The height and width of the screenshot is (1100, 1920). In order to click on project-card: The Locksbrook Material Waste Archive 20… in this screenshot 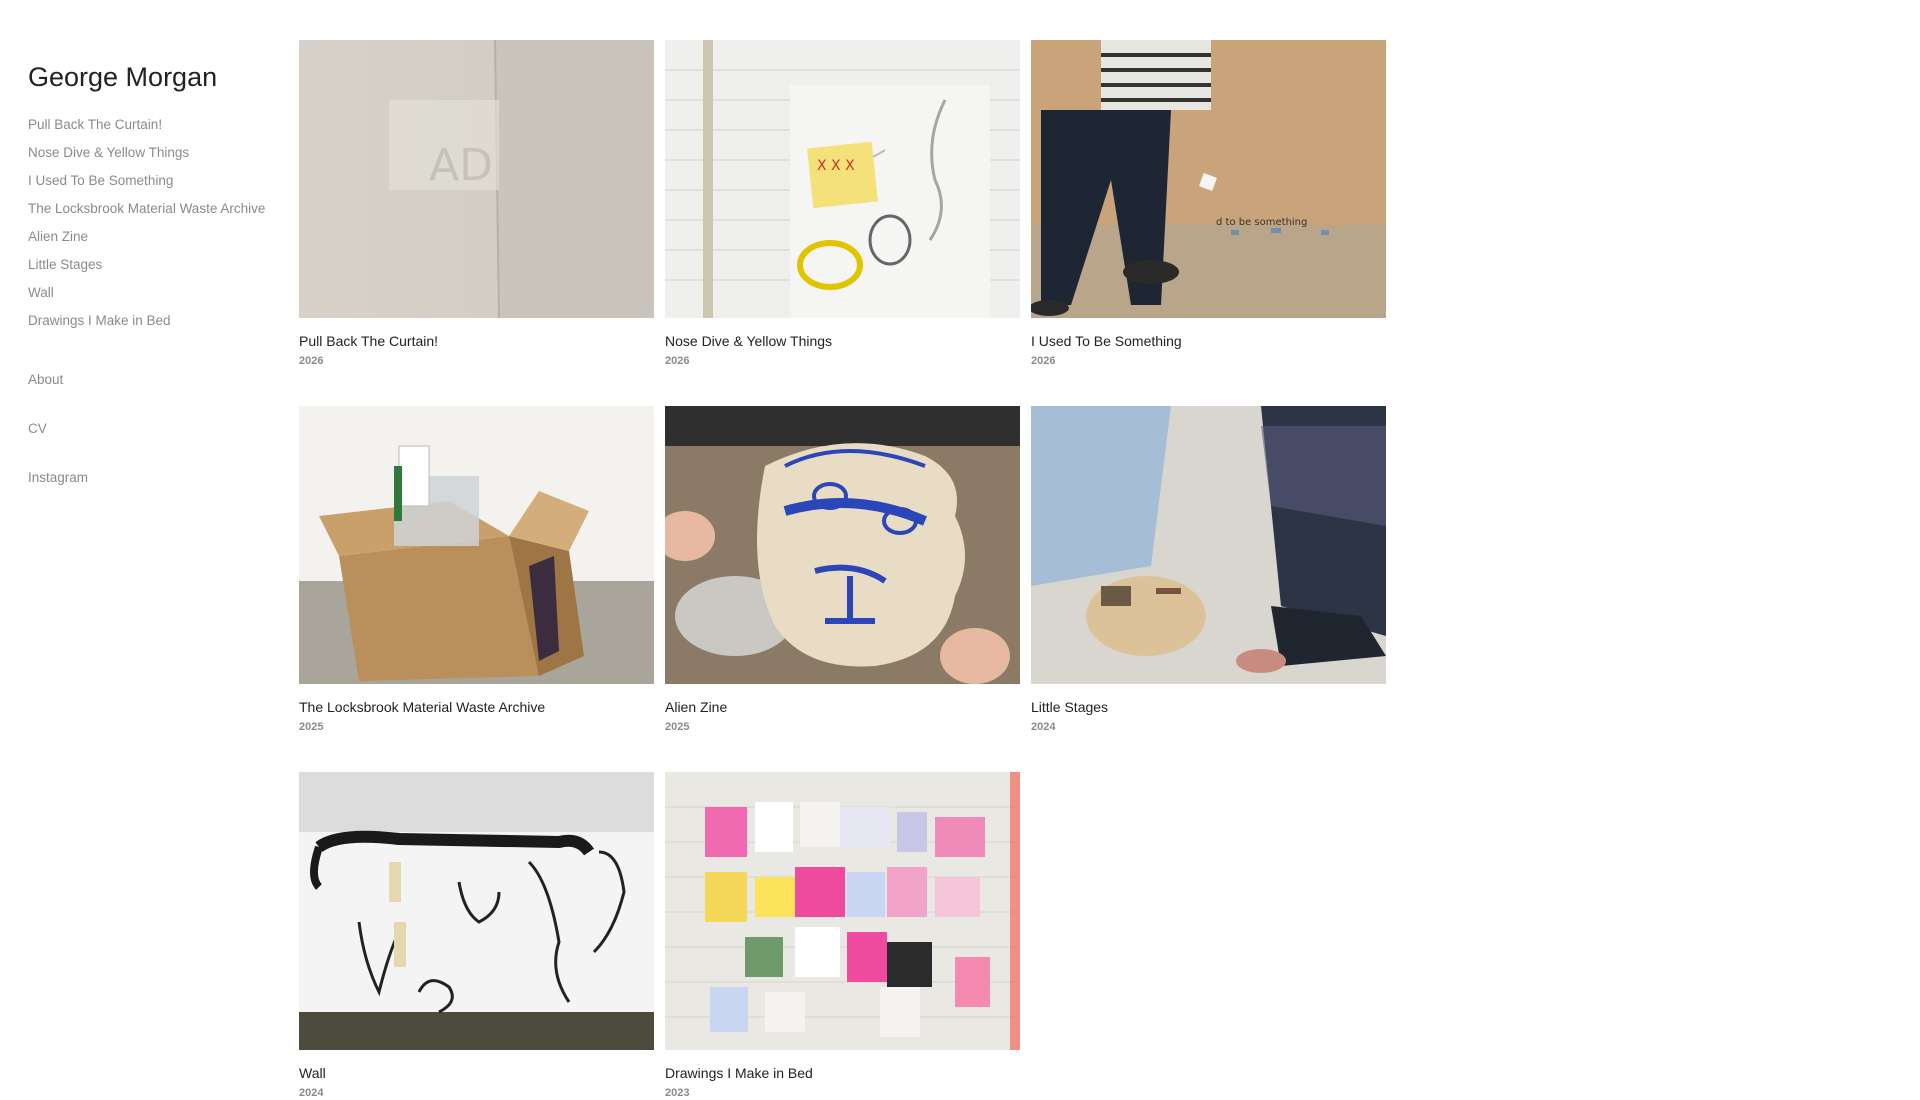, I will do `click(476, 570)`.